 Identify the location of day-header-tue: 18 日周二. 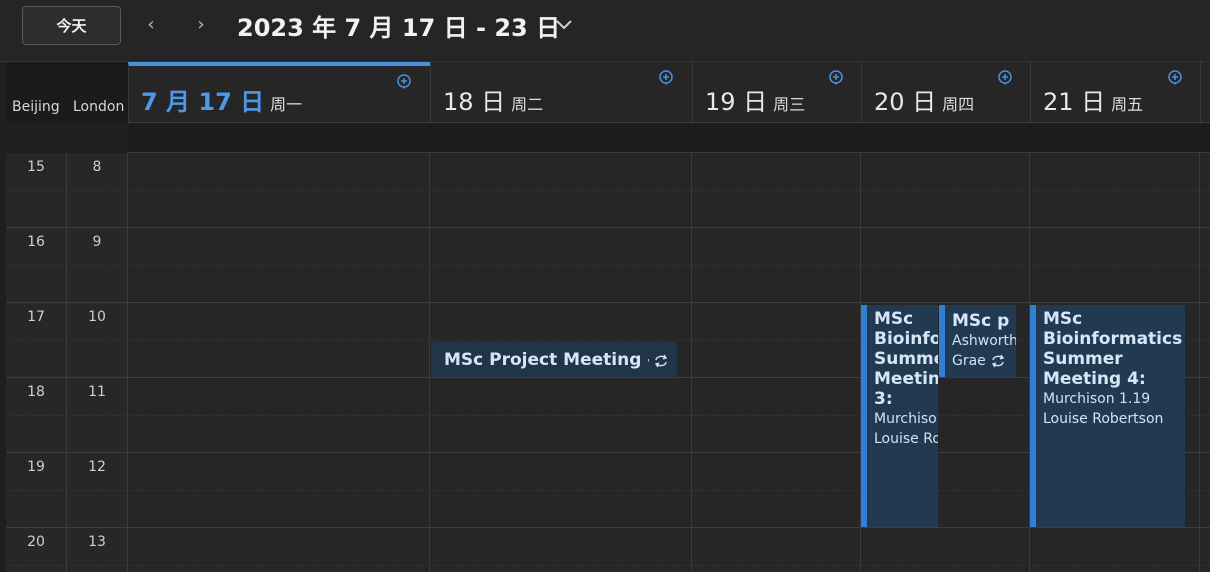
(561, 92).